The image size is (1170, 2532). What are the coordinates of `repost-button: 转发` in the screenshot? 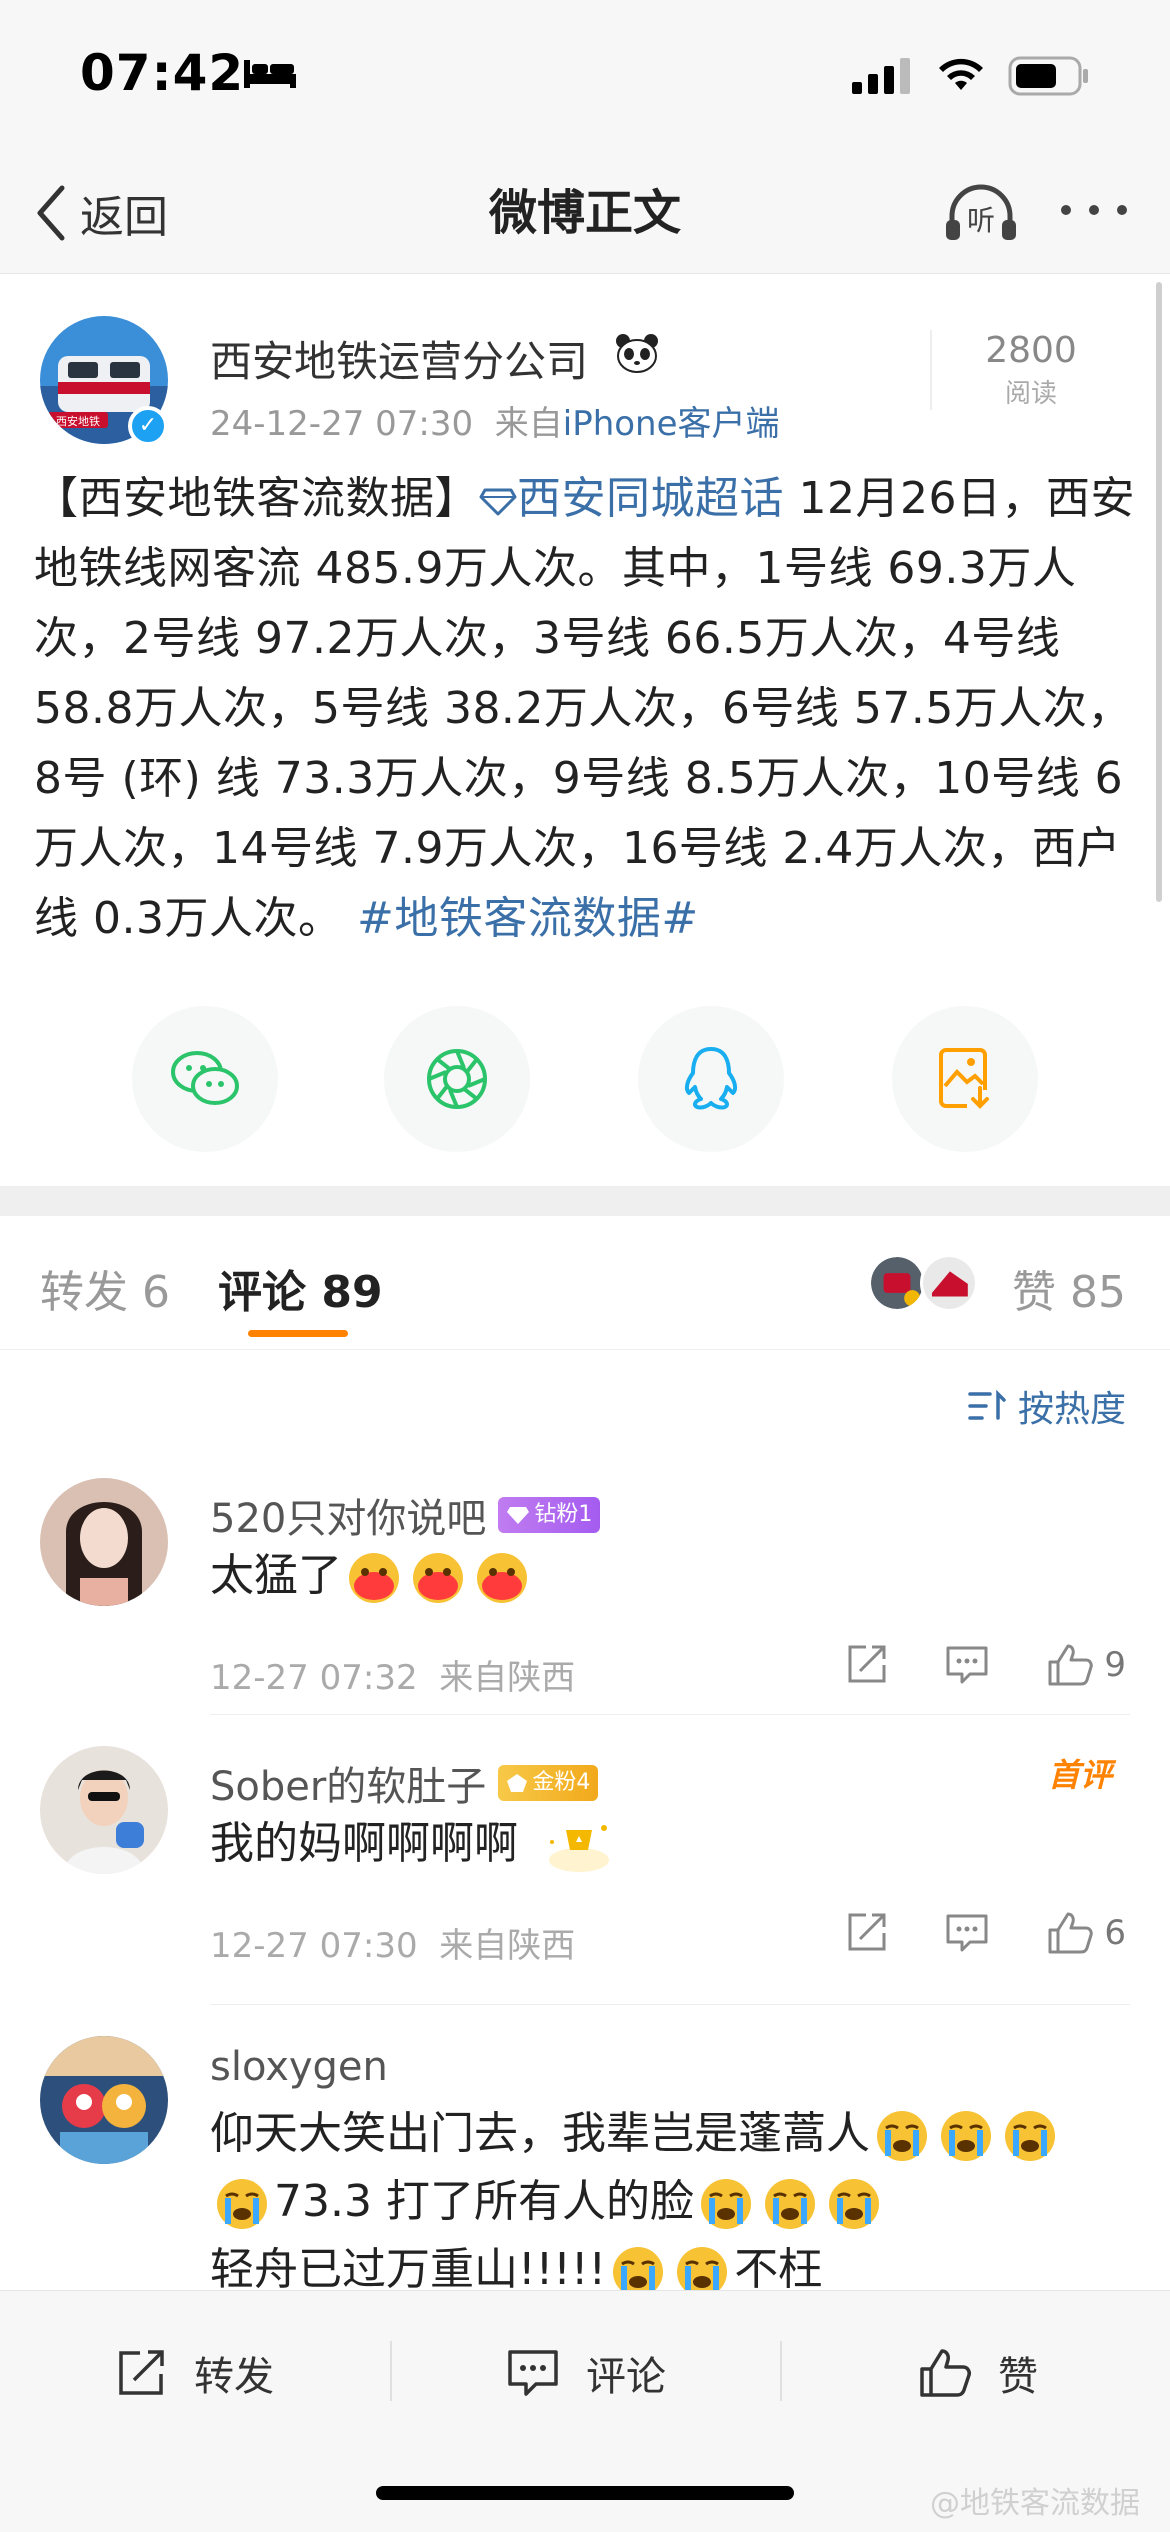 It's located at (195, 2373).